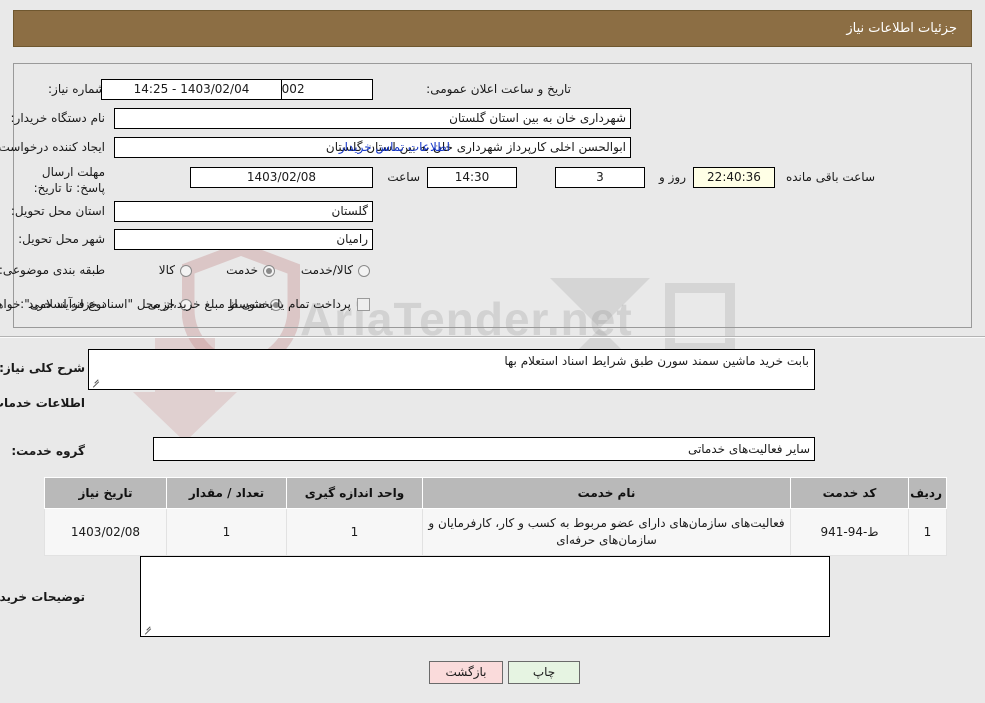 Image resolution: width=985 pixels, height=703 pixels. Describe the element at coordinates (326, 270) in the screenshot. I see `radio-label: کالا/خدمت` at that location.